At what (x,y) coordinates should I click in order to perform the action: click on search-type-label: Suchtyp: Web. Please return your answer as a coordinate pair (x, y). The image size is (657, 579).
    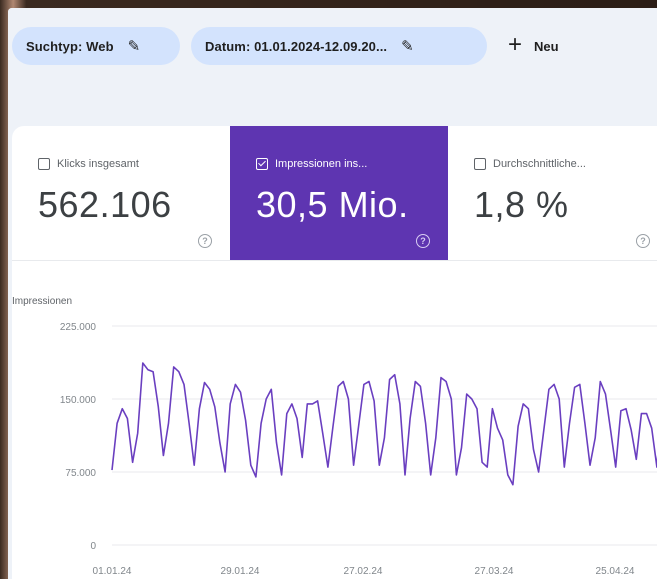
    Looking at the image, I should click on (70, 46).